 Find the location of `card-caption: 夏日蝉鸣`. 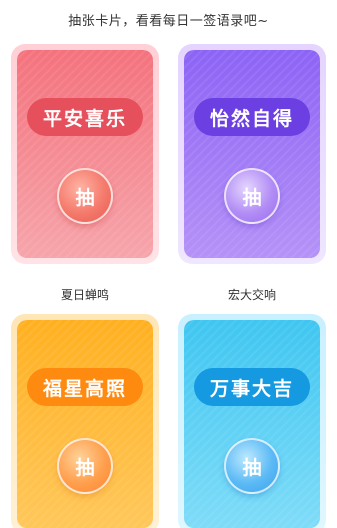

card-caption: 夏日蝉鸣 is located at coordinates (84, 295).